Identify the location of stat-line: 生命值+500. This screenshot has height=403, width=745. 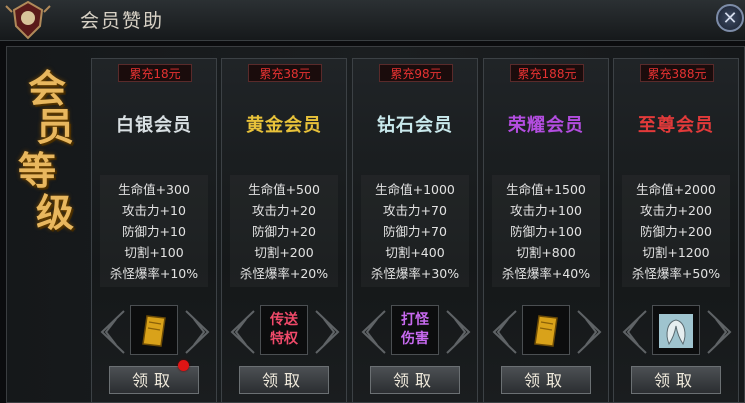
(284, 189).